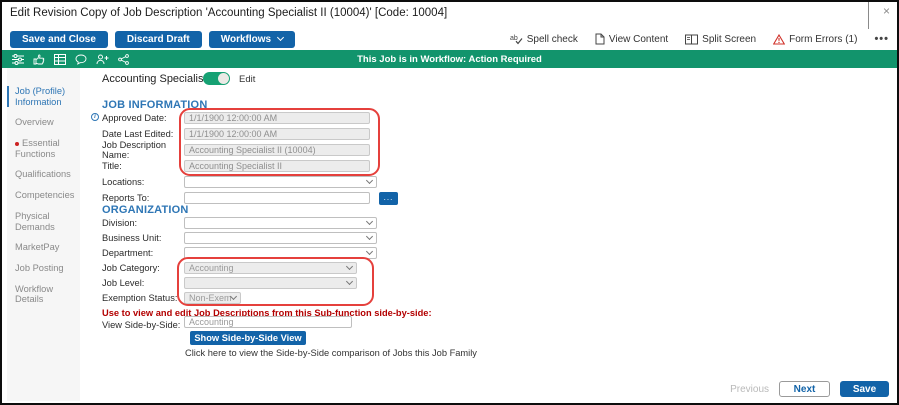 The height and width of the screenshot is (405, 899). Describe the element at coordinates (39, 267) in the screenshot. I see `sidebar-item-label: Job Posting` at that location.